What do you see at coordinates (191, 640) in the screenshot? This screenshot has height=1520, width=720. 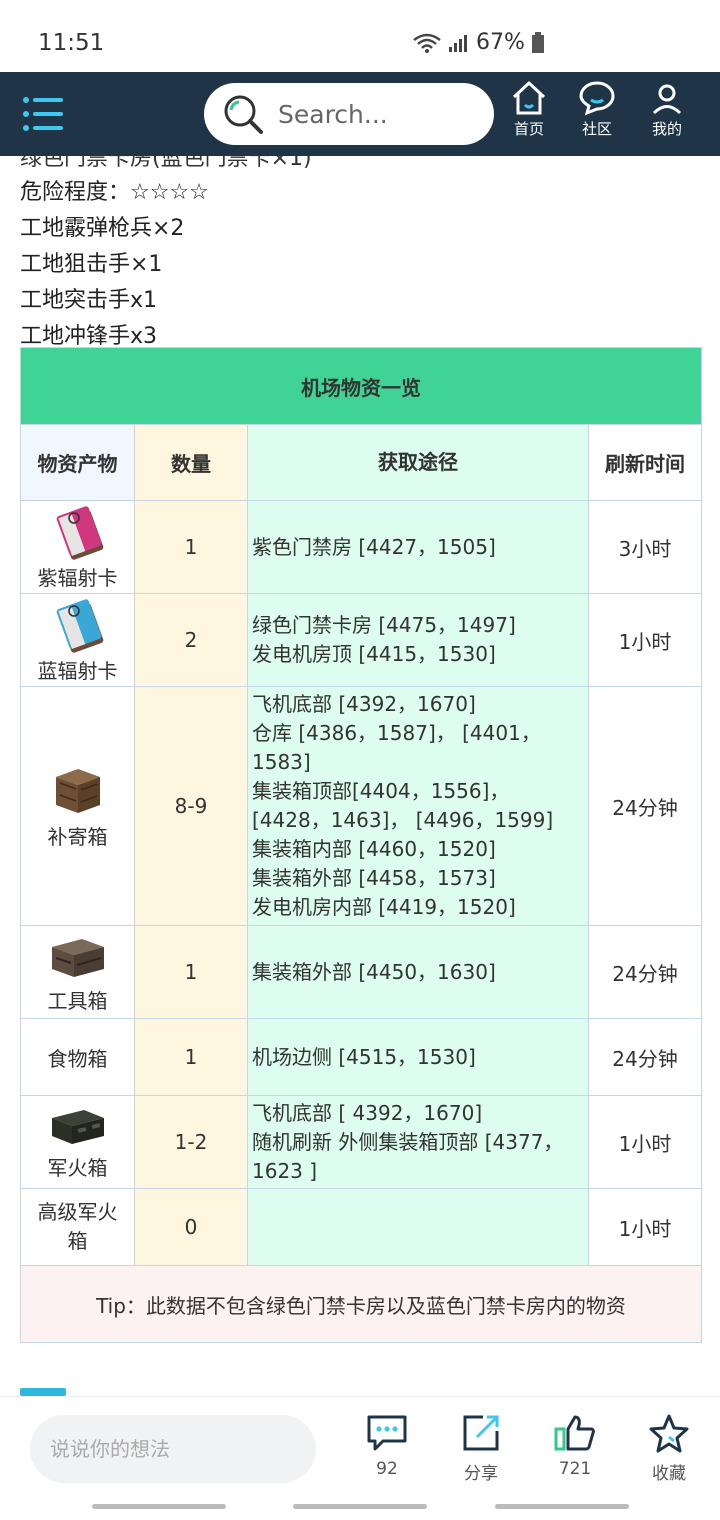 I see `qty-cell: 2` at bounding box center [191, 640].